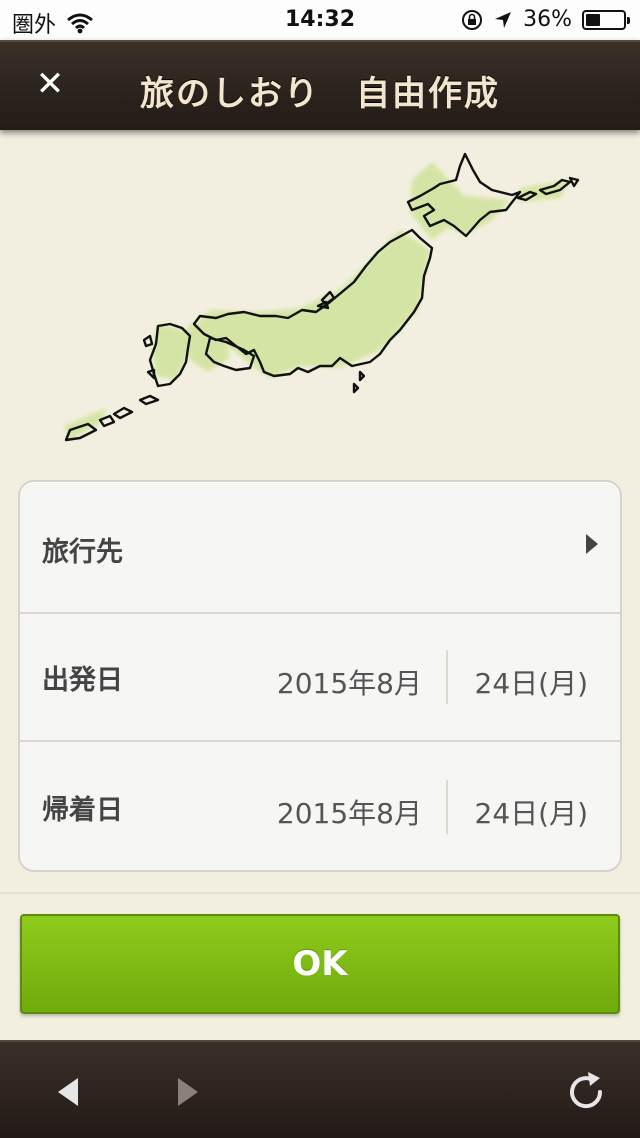 This screenshot has height=1138, width=640. What do you see at coordinates (320, 893) in the screenshot?
I see `section-divider` at bounding box center [320, 893].